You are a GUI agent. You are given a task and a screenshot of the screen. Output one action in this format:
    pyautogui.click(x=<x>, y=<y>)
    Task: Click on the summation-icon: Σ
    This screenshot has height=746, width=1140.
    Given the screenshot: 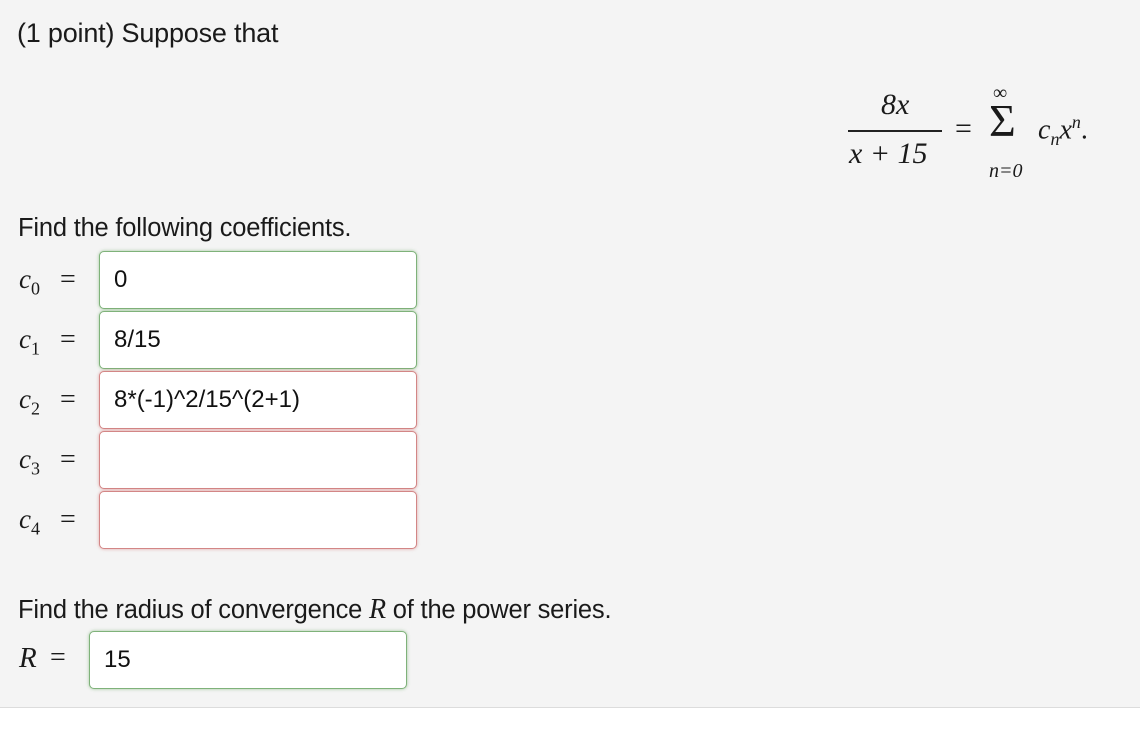 What is the action you would take?
    pyautogui.click(x=1002, y=120)
    